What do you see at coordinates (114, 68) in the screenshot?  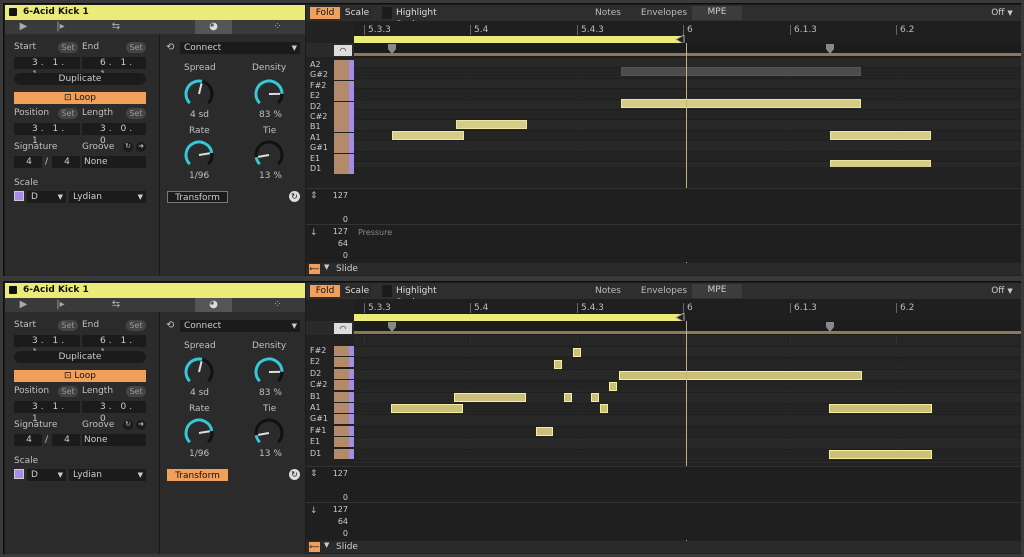 I see `end-field: 6. 1. 1` at bounding box center [114, 68].